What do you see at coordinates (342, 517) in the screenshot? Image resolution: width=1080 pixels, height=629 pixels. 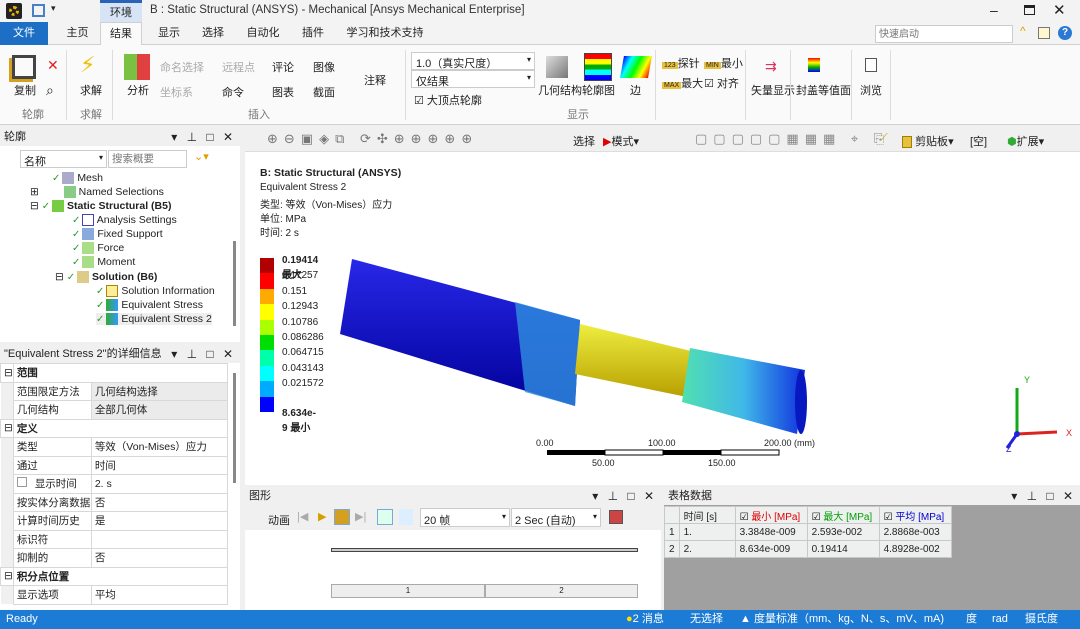 I see `stop-button` at bounding box center [342, 517].